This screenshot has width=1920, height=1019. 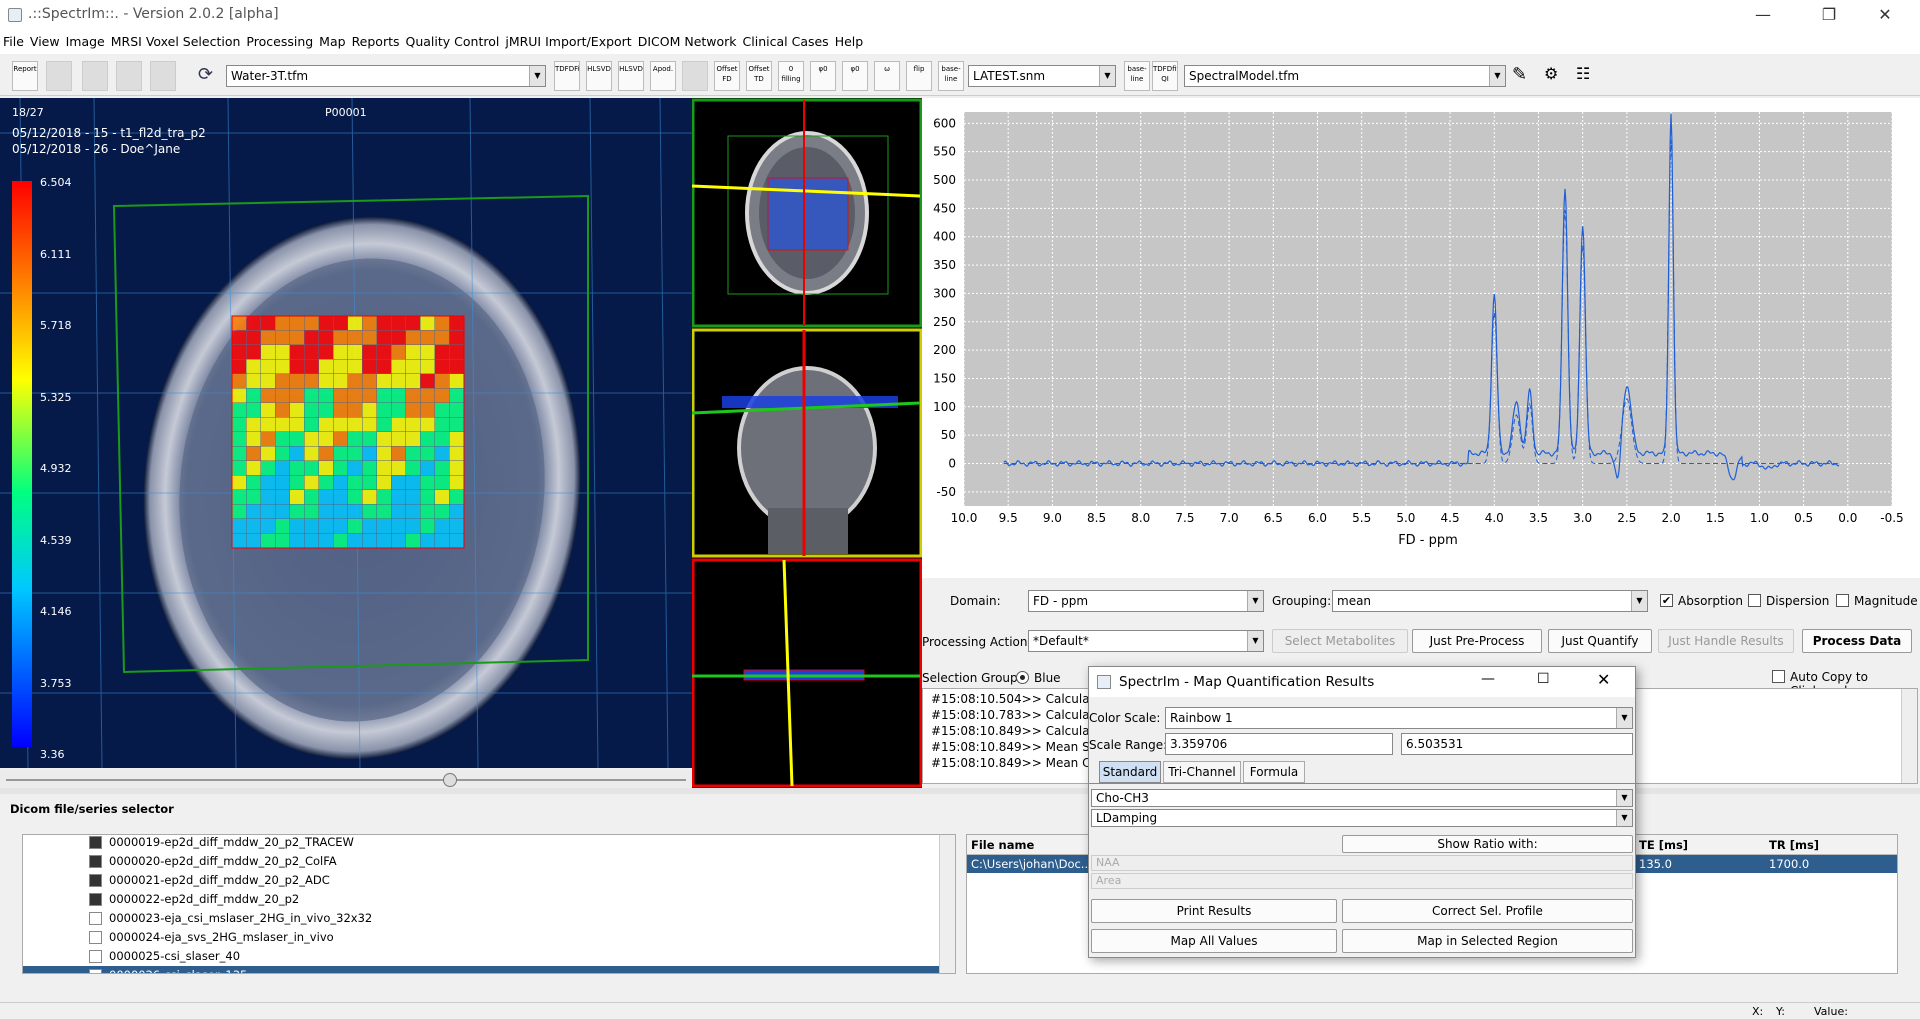 What do you see at coordinates (1487, 844) in the screenshot?
I see `show-ratio-button: Show Ratio with:` at bounding box center [1487, 844].